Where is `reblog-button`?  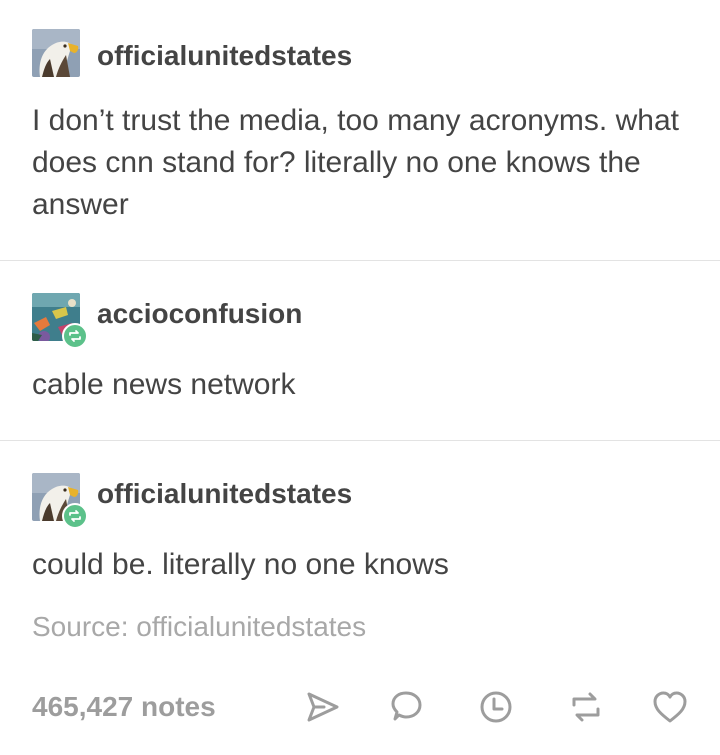
reblog-button is located at coordinates (586, 707).